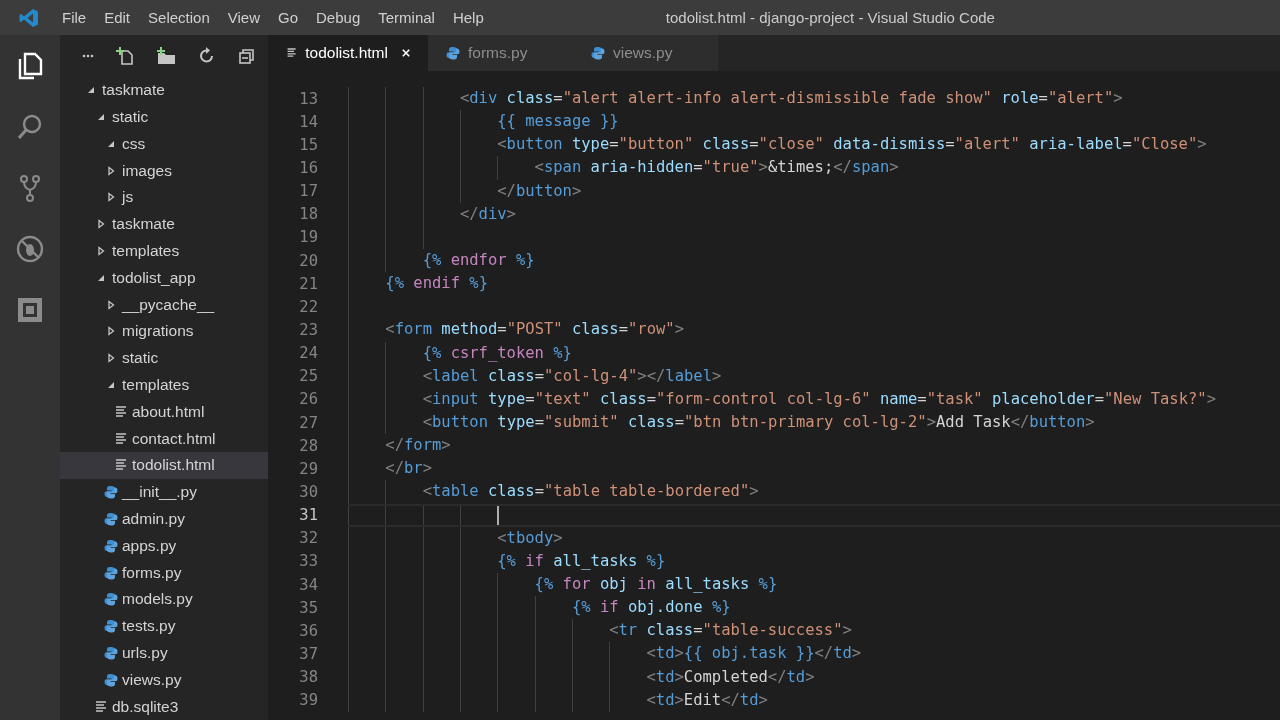 Image resolution: width=1280 pixels, height=720 pixels. I want to click on tab: todolist.html, so click(348, 53).